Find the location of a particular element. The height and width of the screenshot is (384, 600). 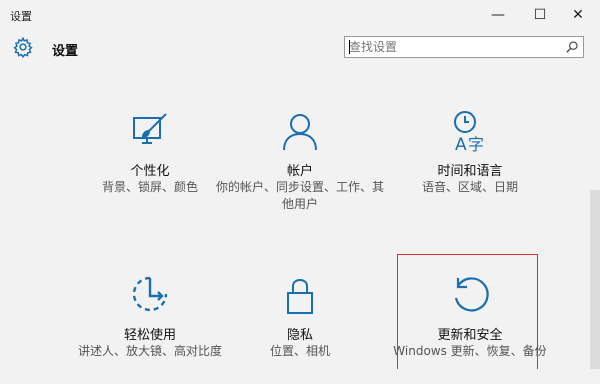

tile-description: 你的帐户、同步设置、工作、其他用户 is located at coordinates (299, 195).